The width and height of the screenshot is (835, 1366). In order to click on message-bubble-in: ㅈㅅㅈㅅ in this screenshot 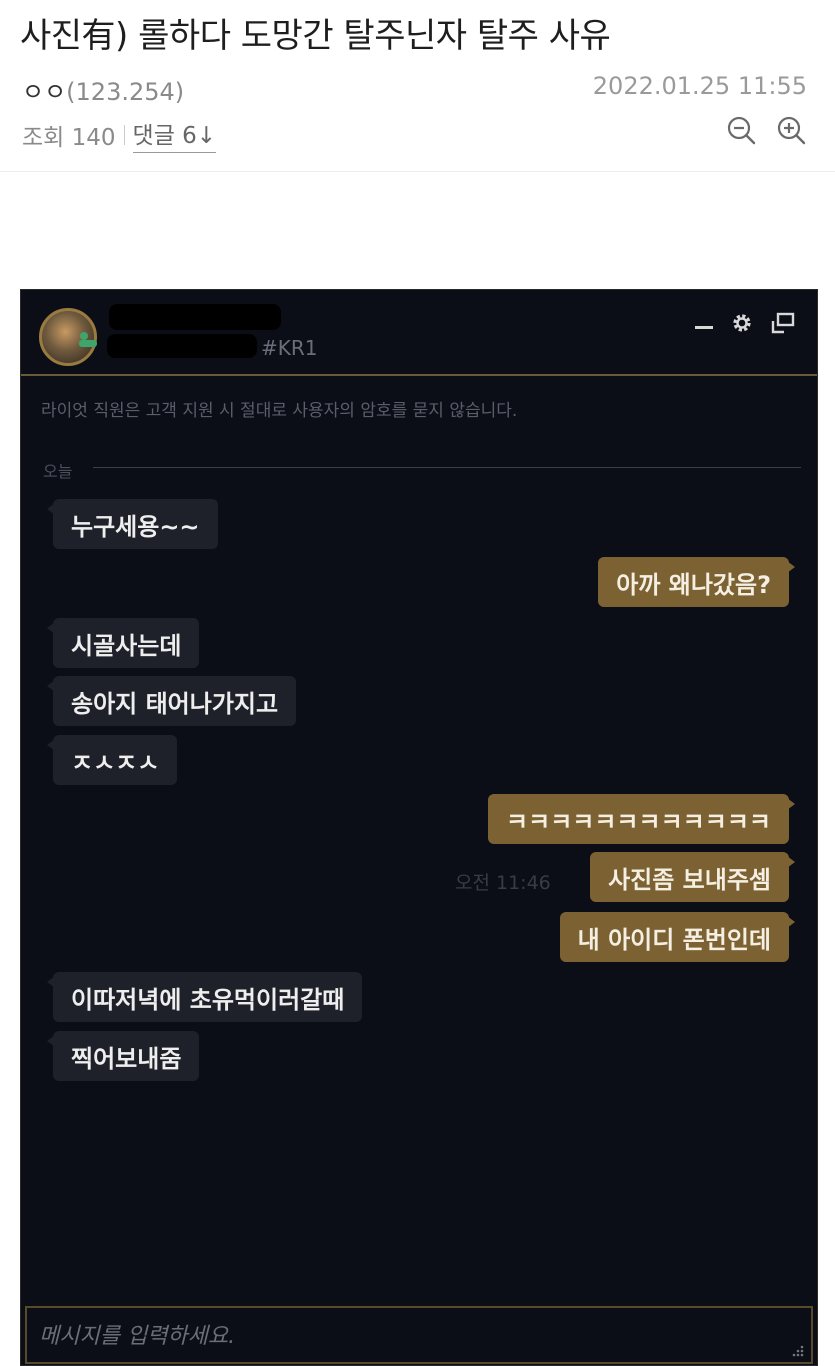, I will do `click(112, 760)`.